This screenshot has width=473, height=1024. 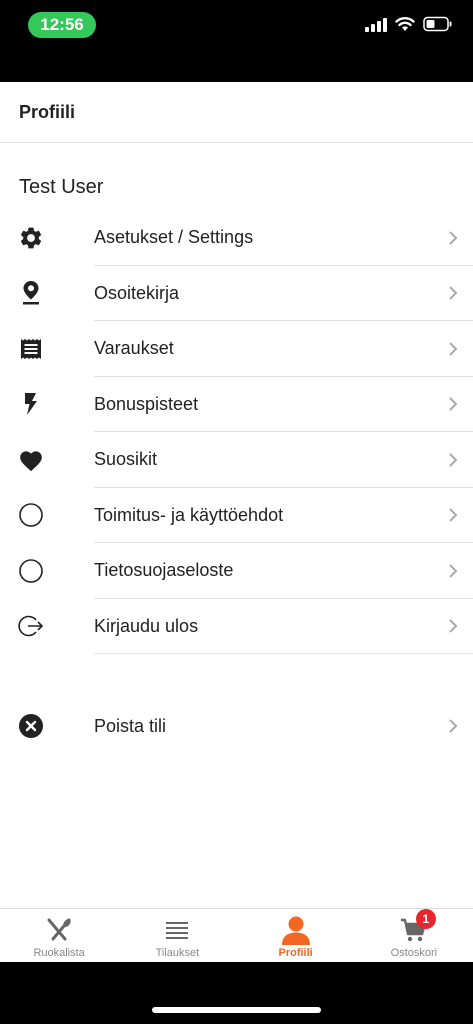 I want to click on menu-item-settings: Asetukset / Settings, so click(x=236, y=238).